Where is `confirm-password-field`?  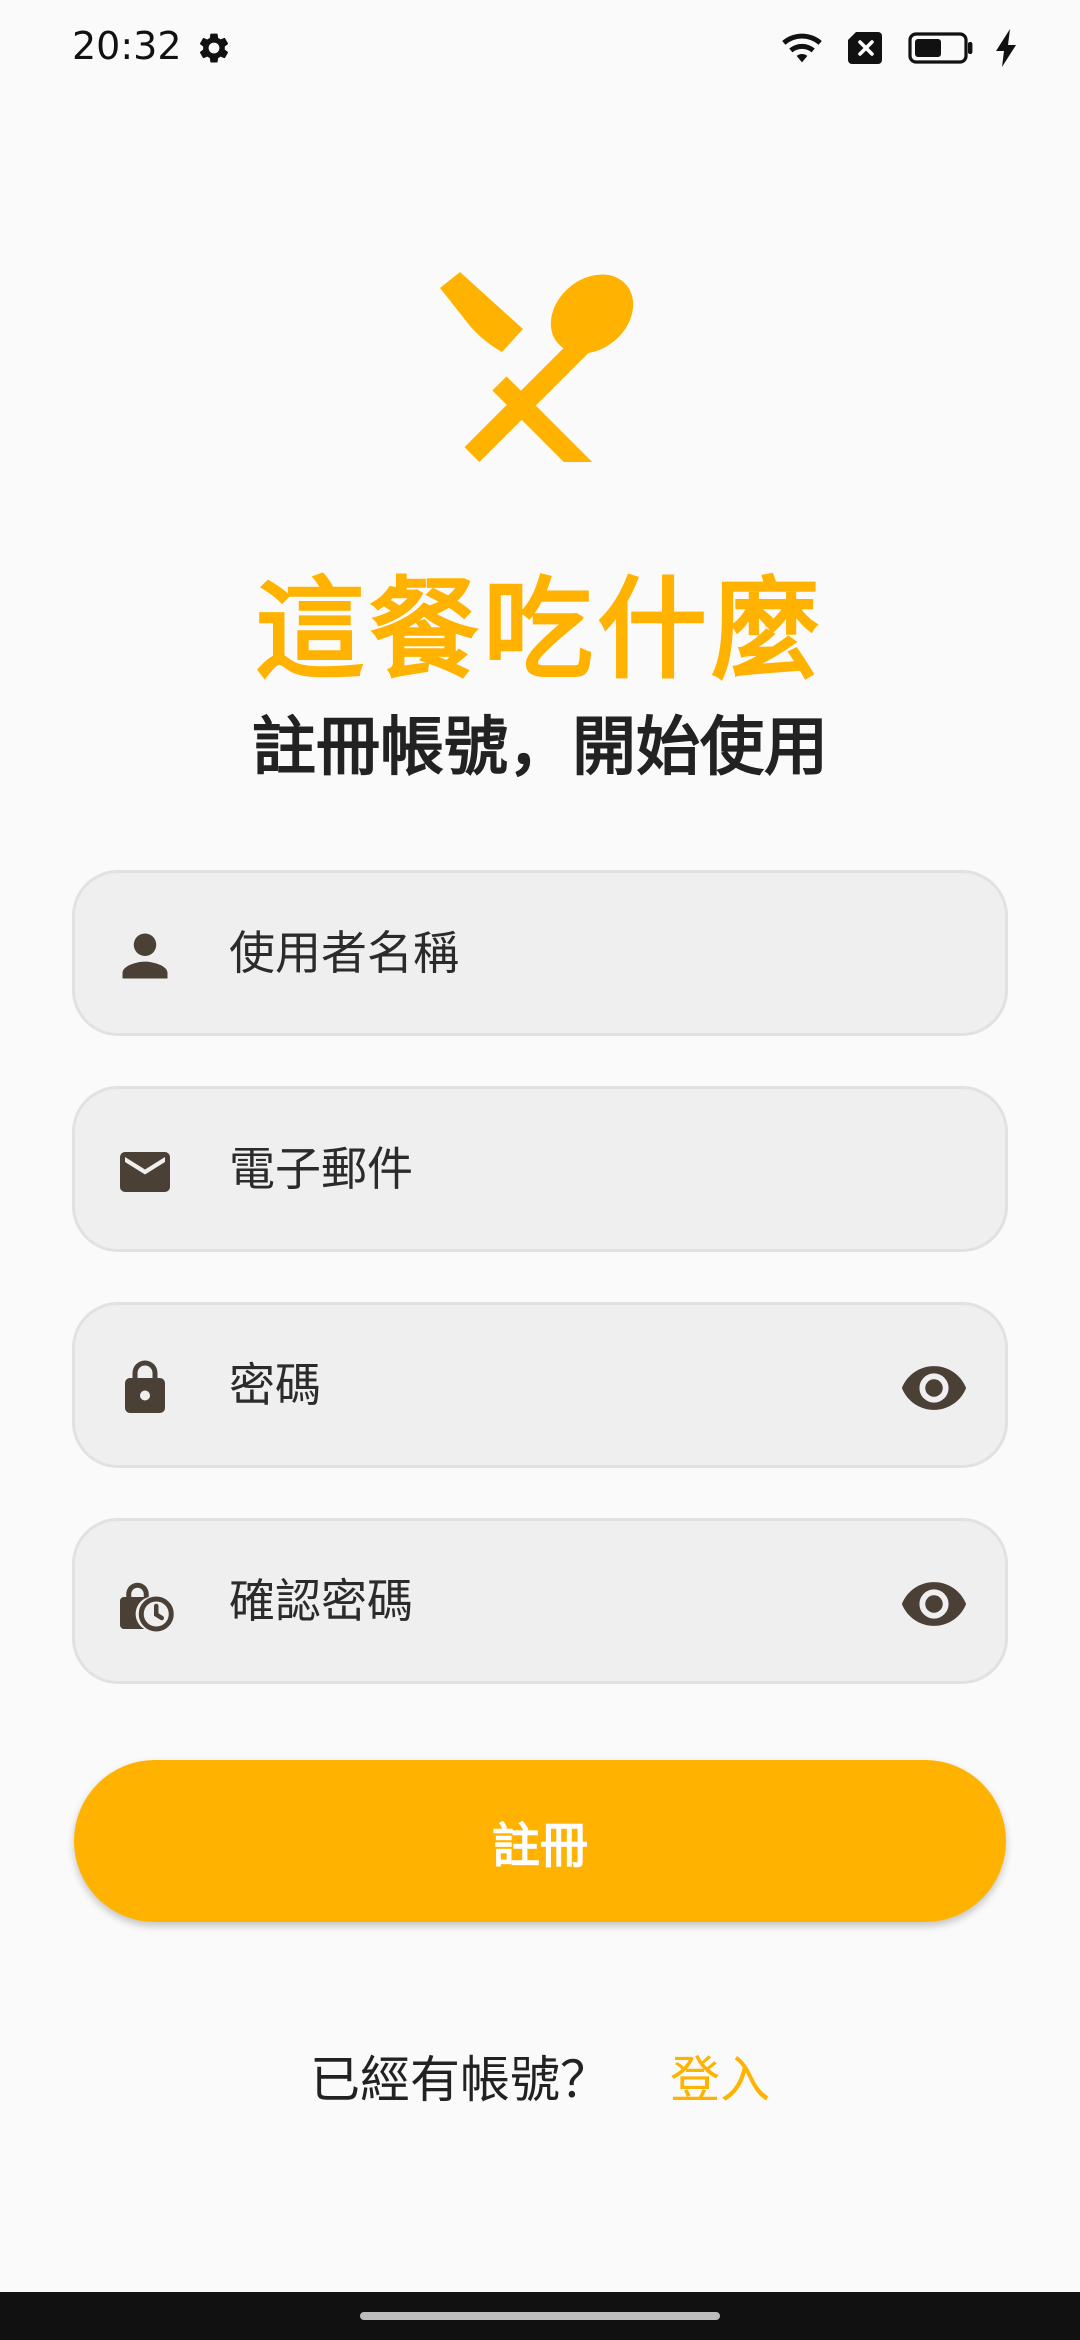 confirm-password-field is located at coordinates (540, 1601).